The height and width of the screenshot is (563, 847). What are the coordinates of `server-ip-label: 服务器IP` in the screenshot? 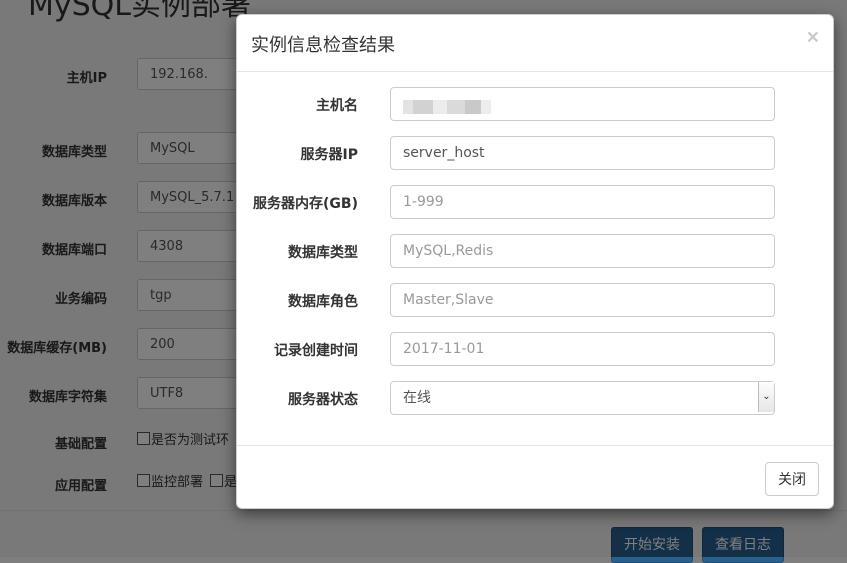 It's located at (329, 155).